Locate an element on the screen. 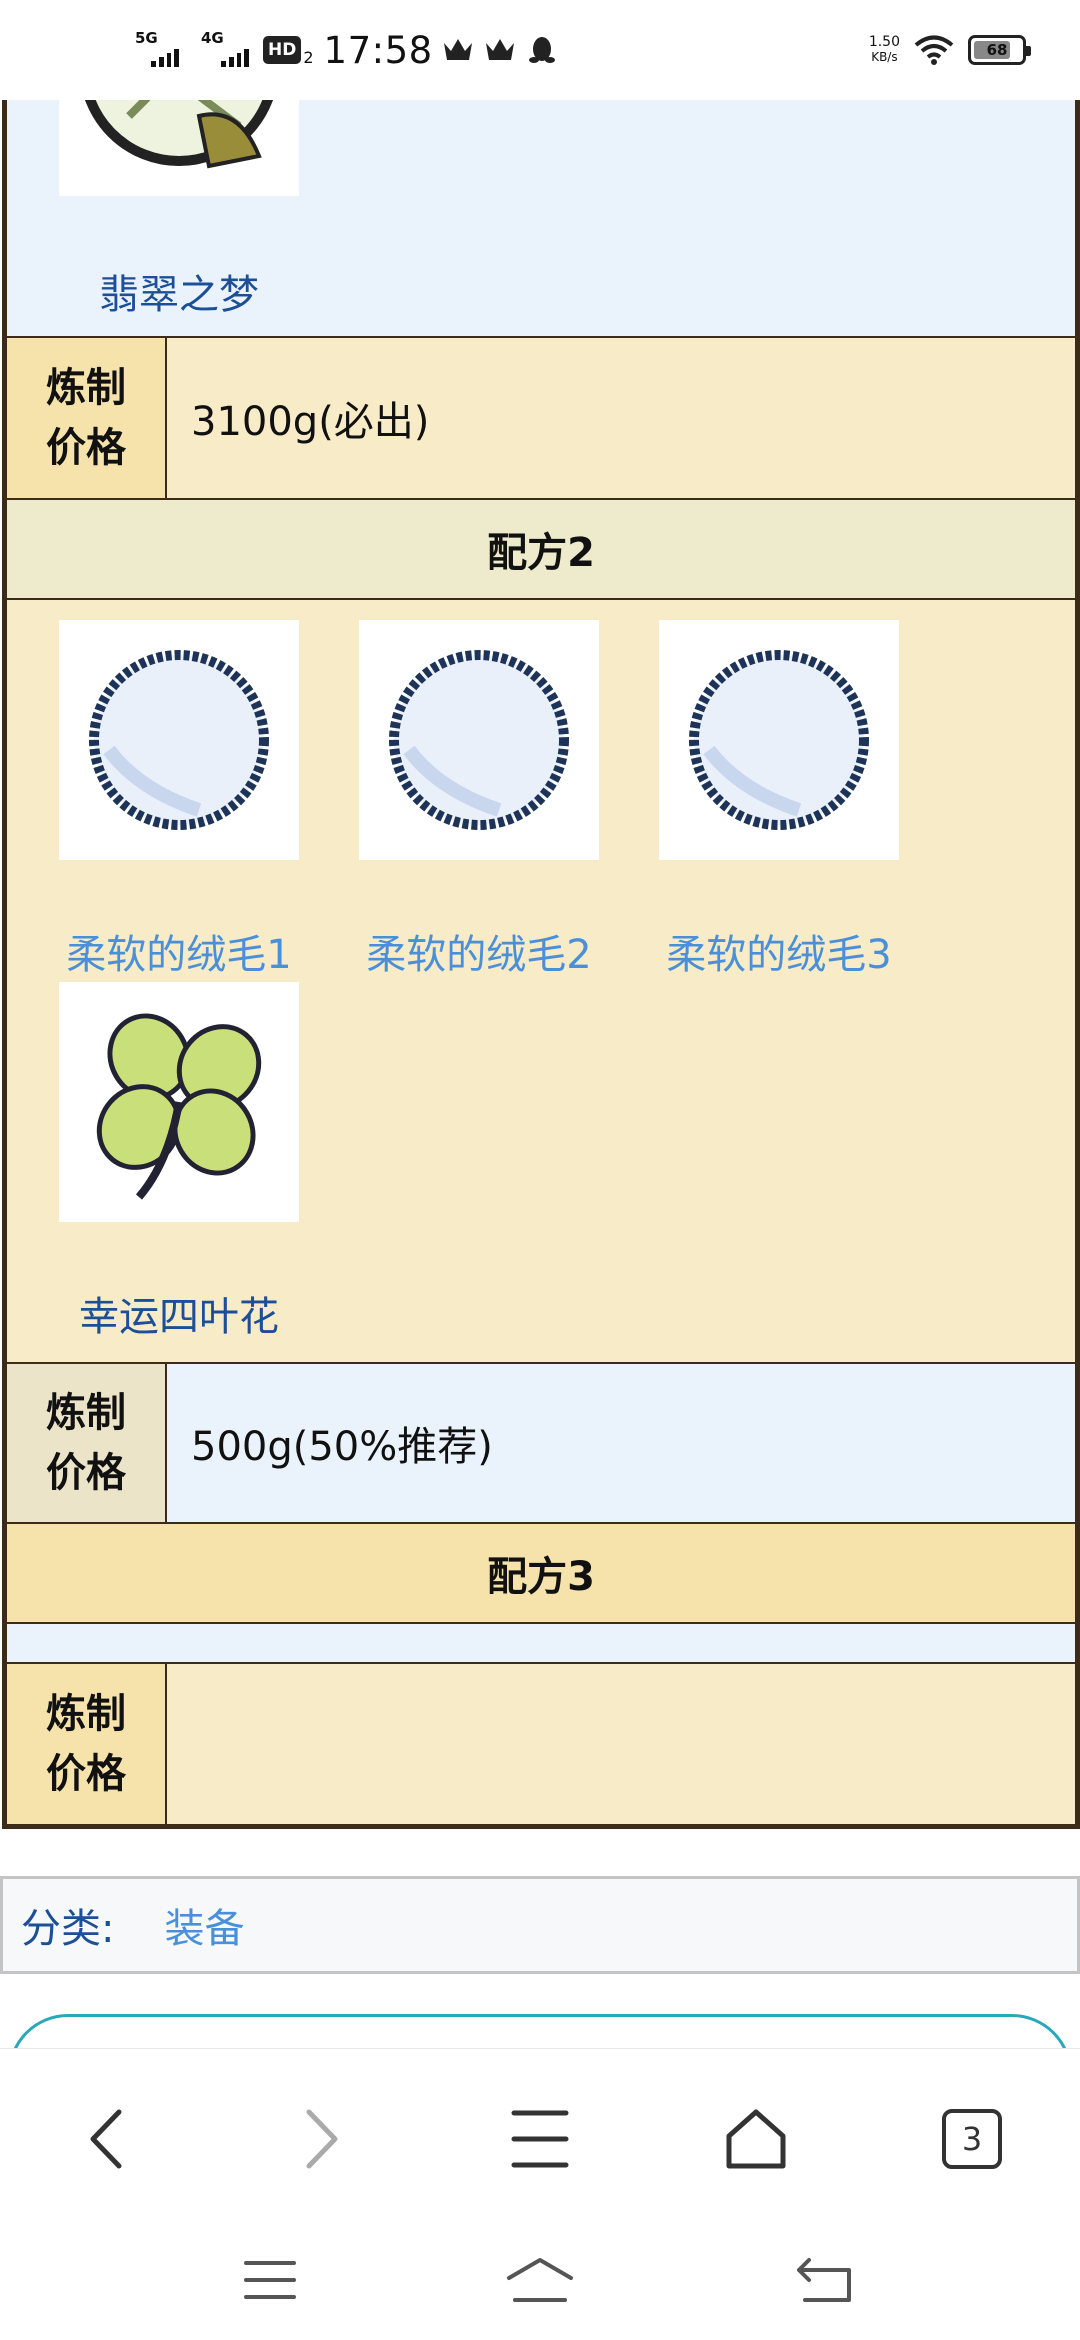 Image resolution: width=1080 pixels, height=2340 pixels. status-time: 17:58 is located at coordinates (378, 50).